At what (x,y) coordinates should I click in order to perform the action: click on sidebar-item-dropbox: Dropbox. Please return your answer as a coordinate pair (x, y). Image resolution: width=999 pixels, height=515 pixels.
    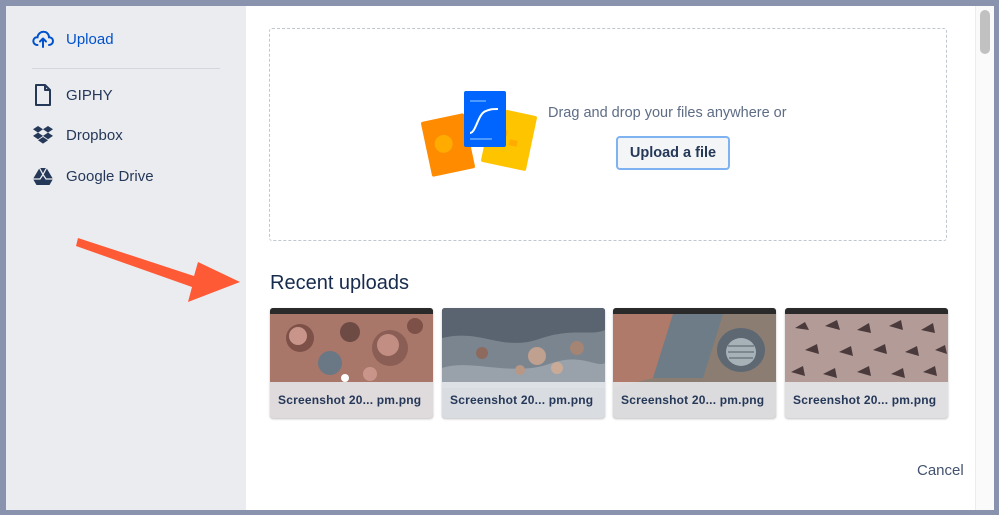
    Looking at the image, I should click on (77, 135).